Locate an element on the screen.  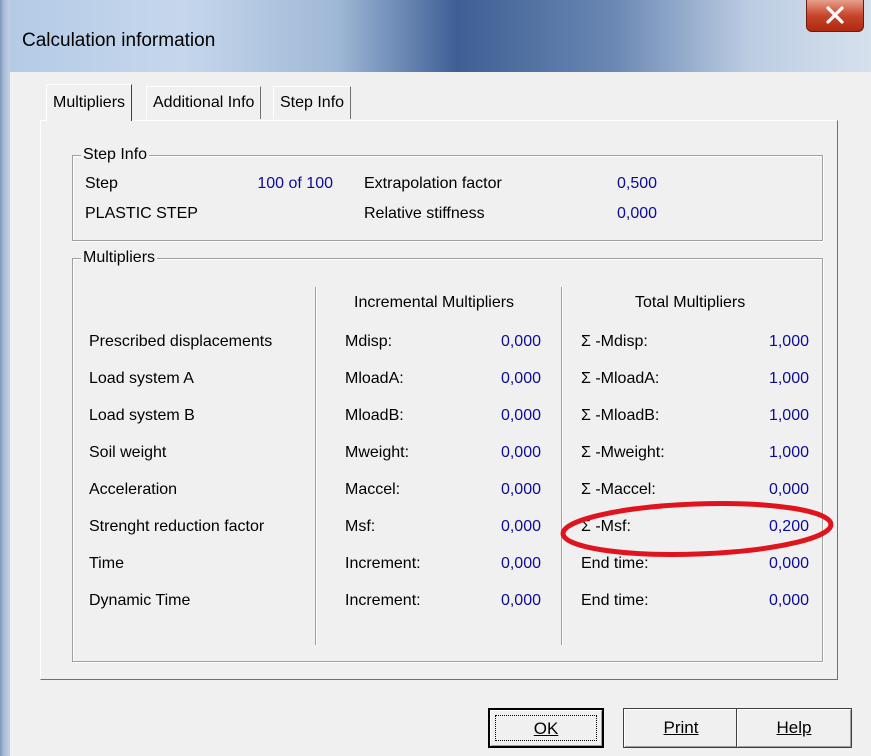
total-label: Σ -Mdisp: is located at coordinates (614, 341).